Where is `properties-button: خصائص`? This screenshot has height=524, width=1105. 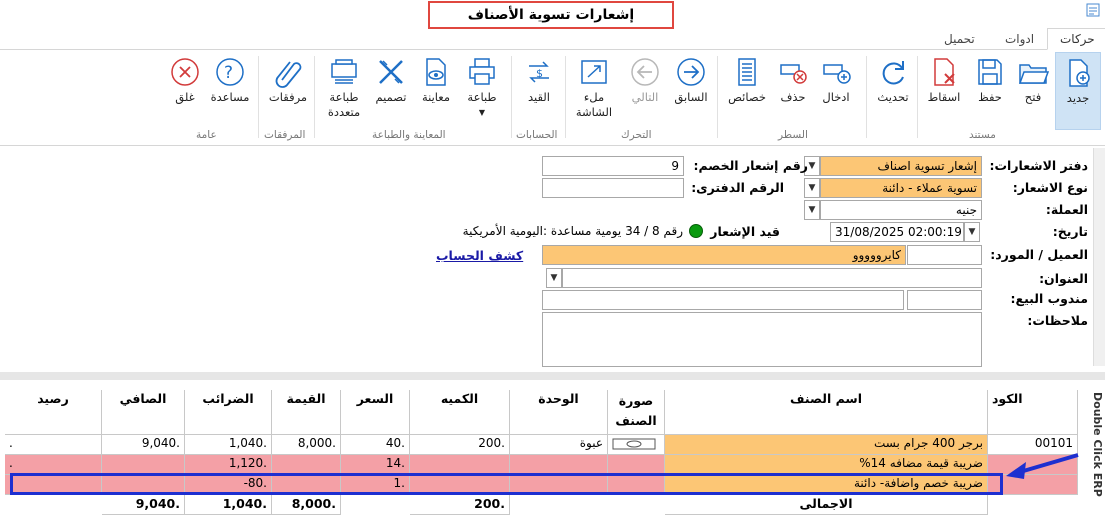
properties-button: خصائص is located at coordinates (747, 92).